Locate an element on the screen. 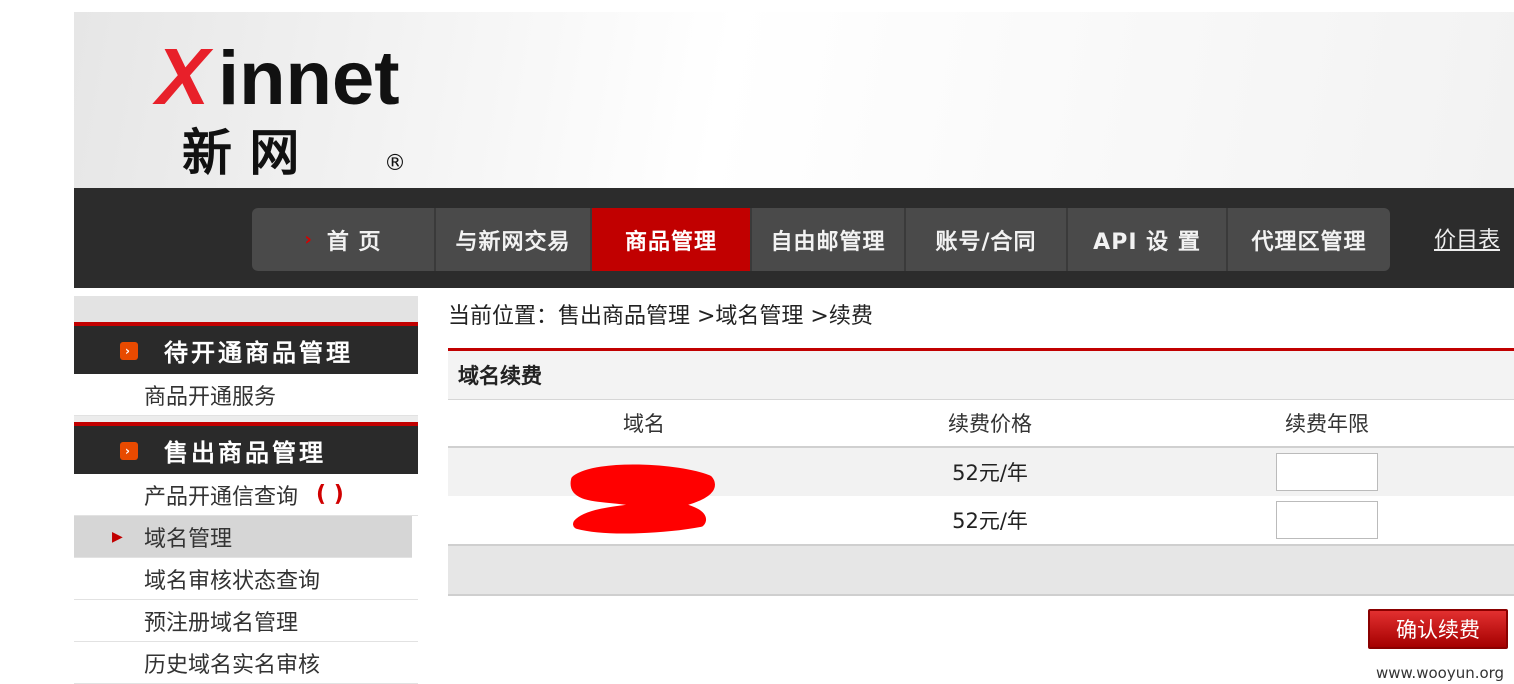  nav-account-label: 账号/合同 is located at coordinates (986, 242).